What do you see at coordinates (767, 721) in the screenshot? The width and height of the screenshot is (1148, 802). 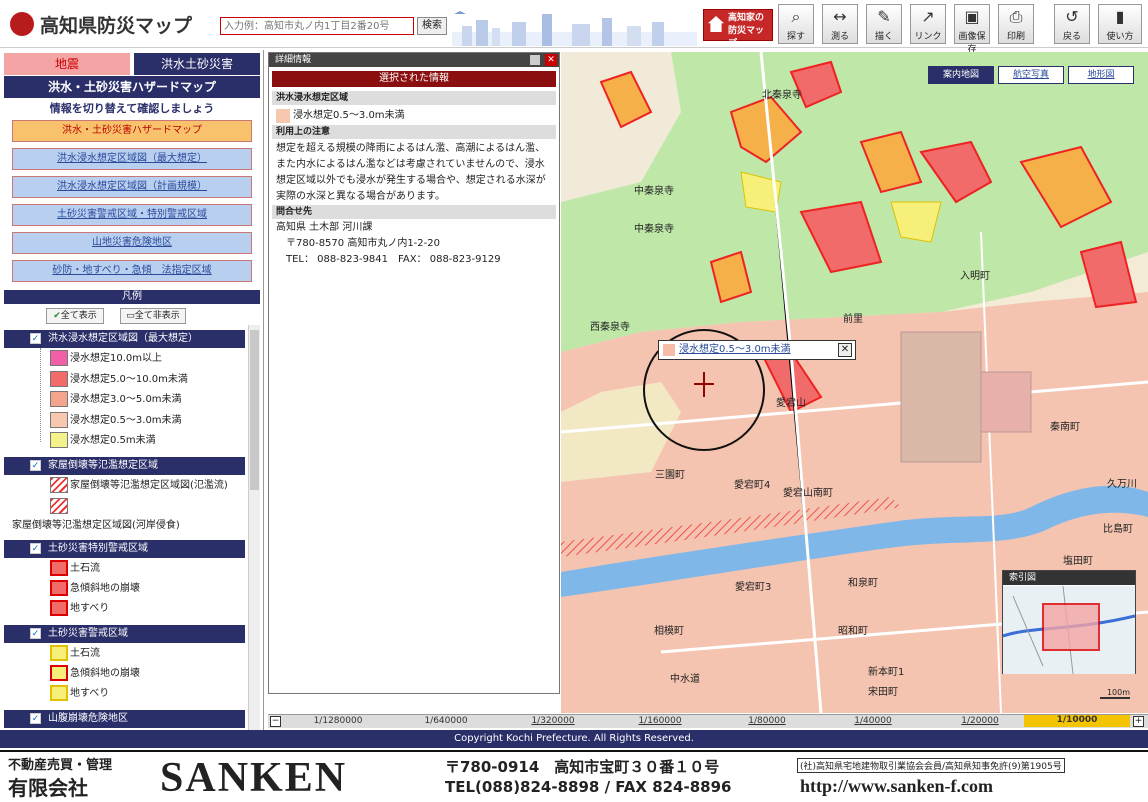 I see `zoom-level: 1/80000` at bounding box center [767, 721].